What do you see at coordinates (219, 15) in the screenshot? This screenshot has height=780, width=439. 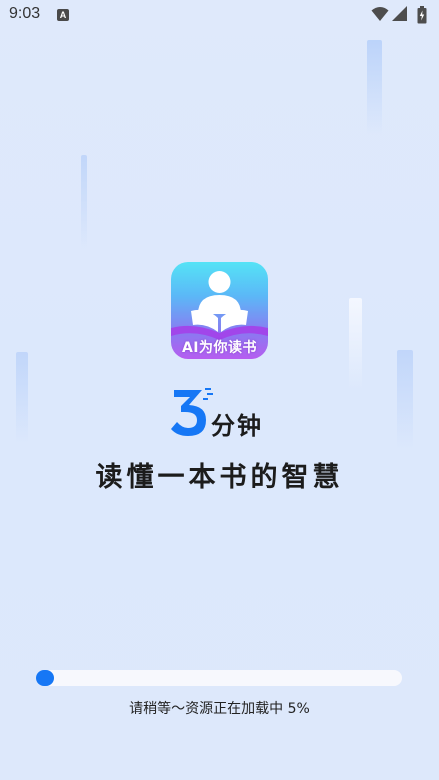 I see `status-bar: 9:03 A` at bounding box center [219, 15].